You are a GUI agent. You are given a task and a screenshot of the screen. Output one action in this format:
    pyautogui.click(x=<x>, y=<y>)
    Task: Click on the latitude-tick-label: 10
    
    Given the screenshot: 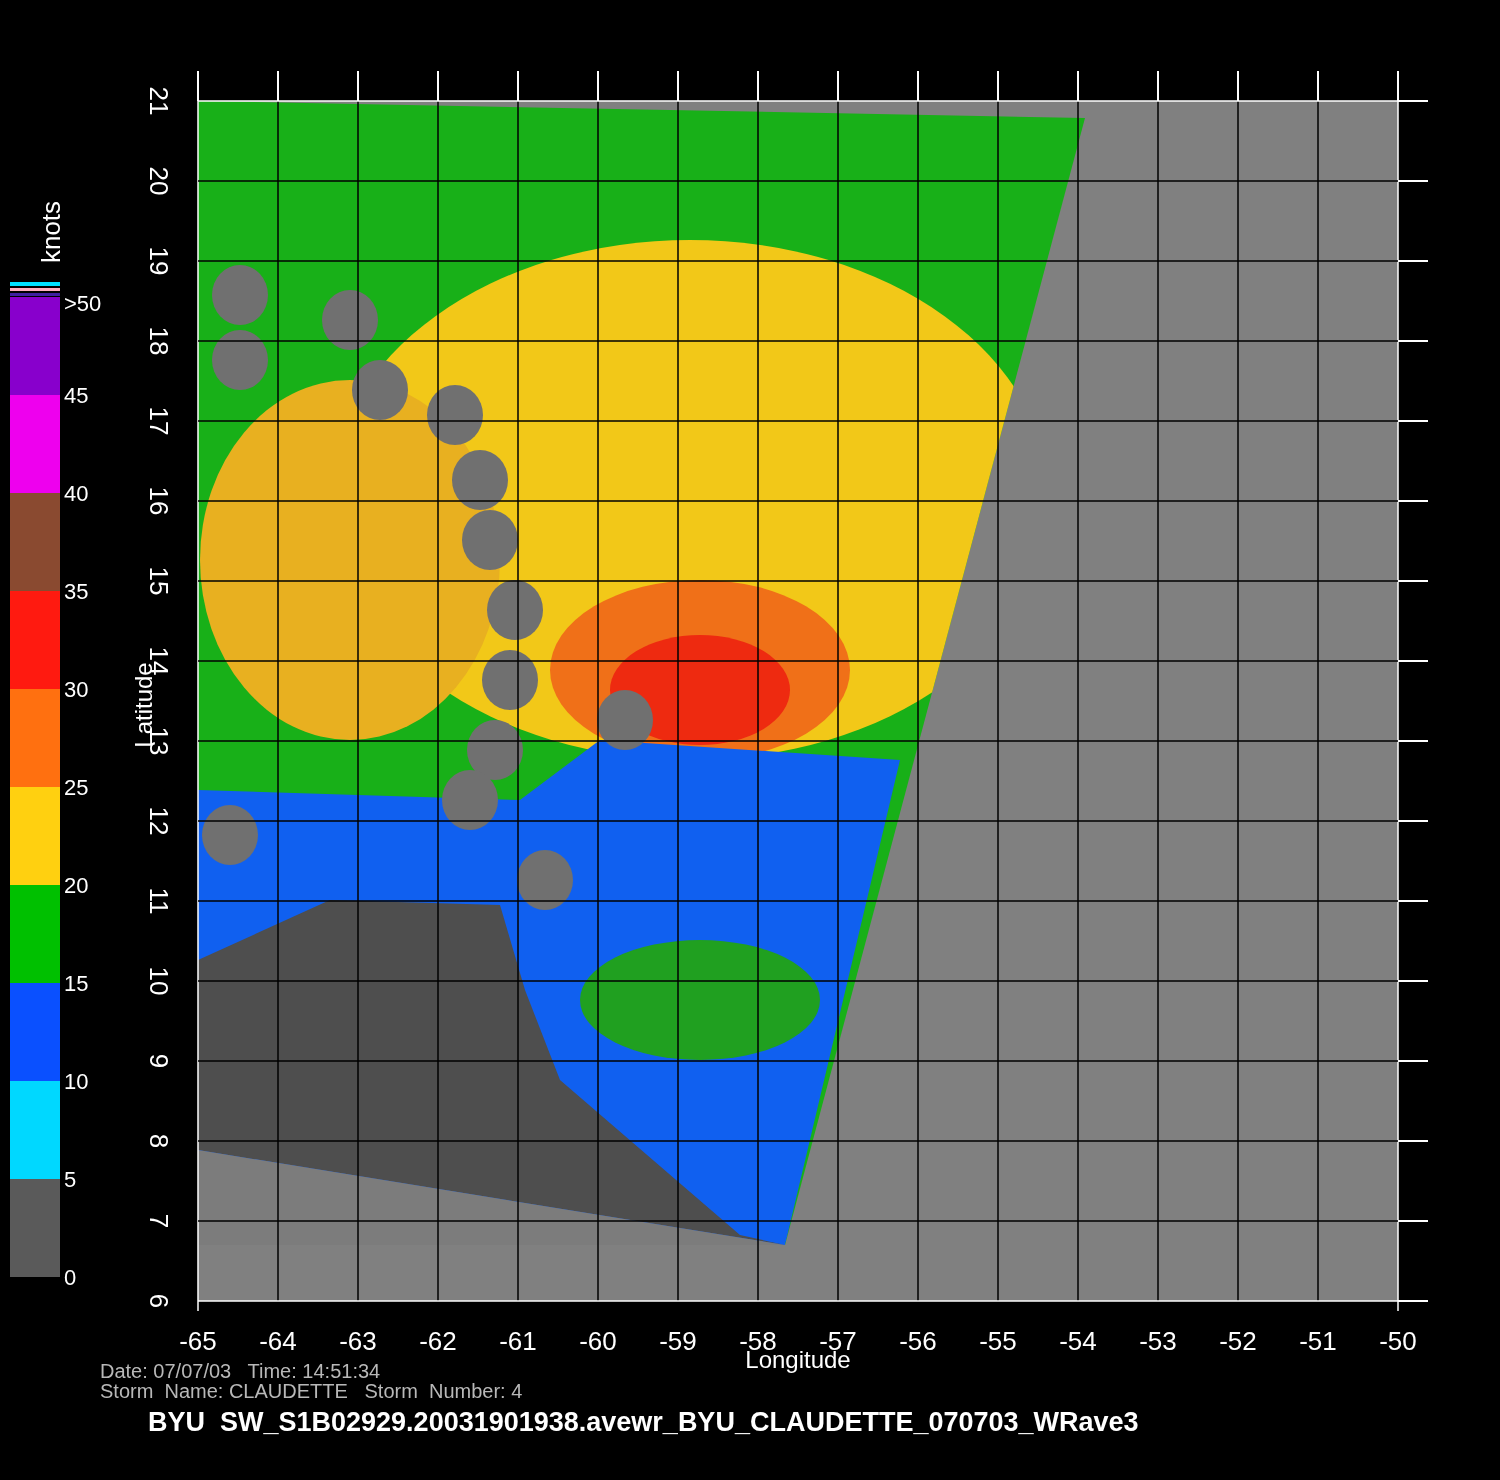 What is the action you would take?
    pyautogui.click(x=159, y=981)
    